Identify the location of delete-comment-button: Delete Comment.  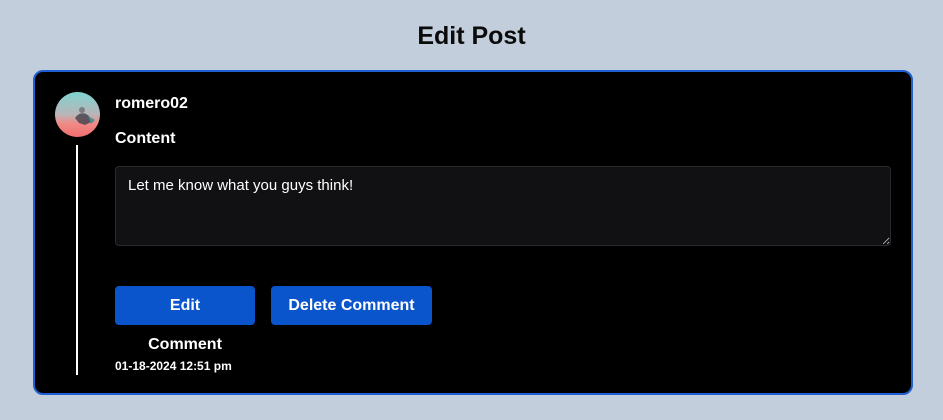
(351, 305).